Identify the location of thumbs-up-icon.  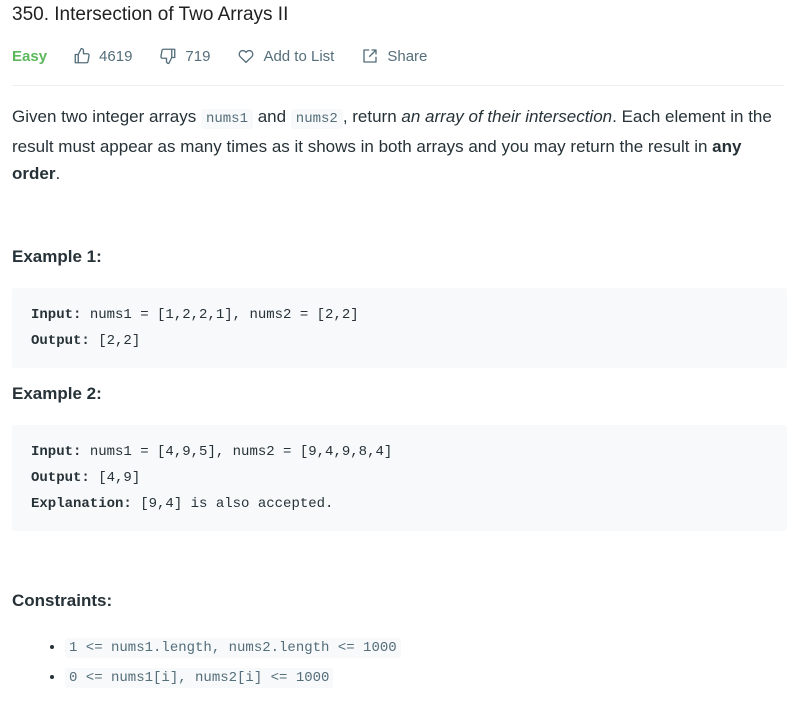
(82, 55).